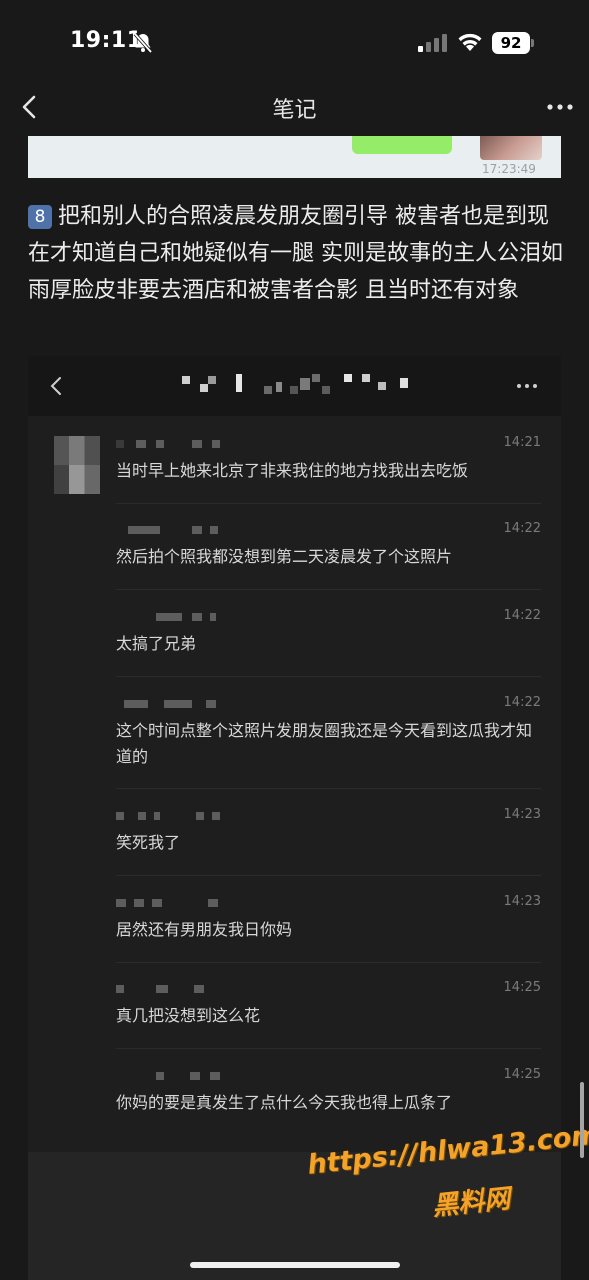 The width and height of the screenshot is (589, 1280). What do you see at coordinates (295, 1265) in the screenshot?
I see `home-indicator` at bounding box center [295, 1265].